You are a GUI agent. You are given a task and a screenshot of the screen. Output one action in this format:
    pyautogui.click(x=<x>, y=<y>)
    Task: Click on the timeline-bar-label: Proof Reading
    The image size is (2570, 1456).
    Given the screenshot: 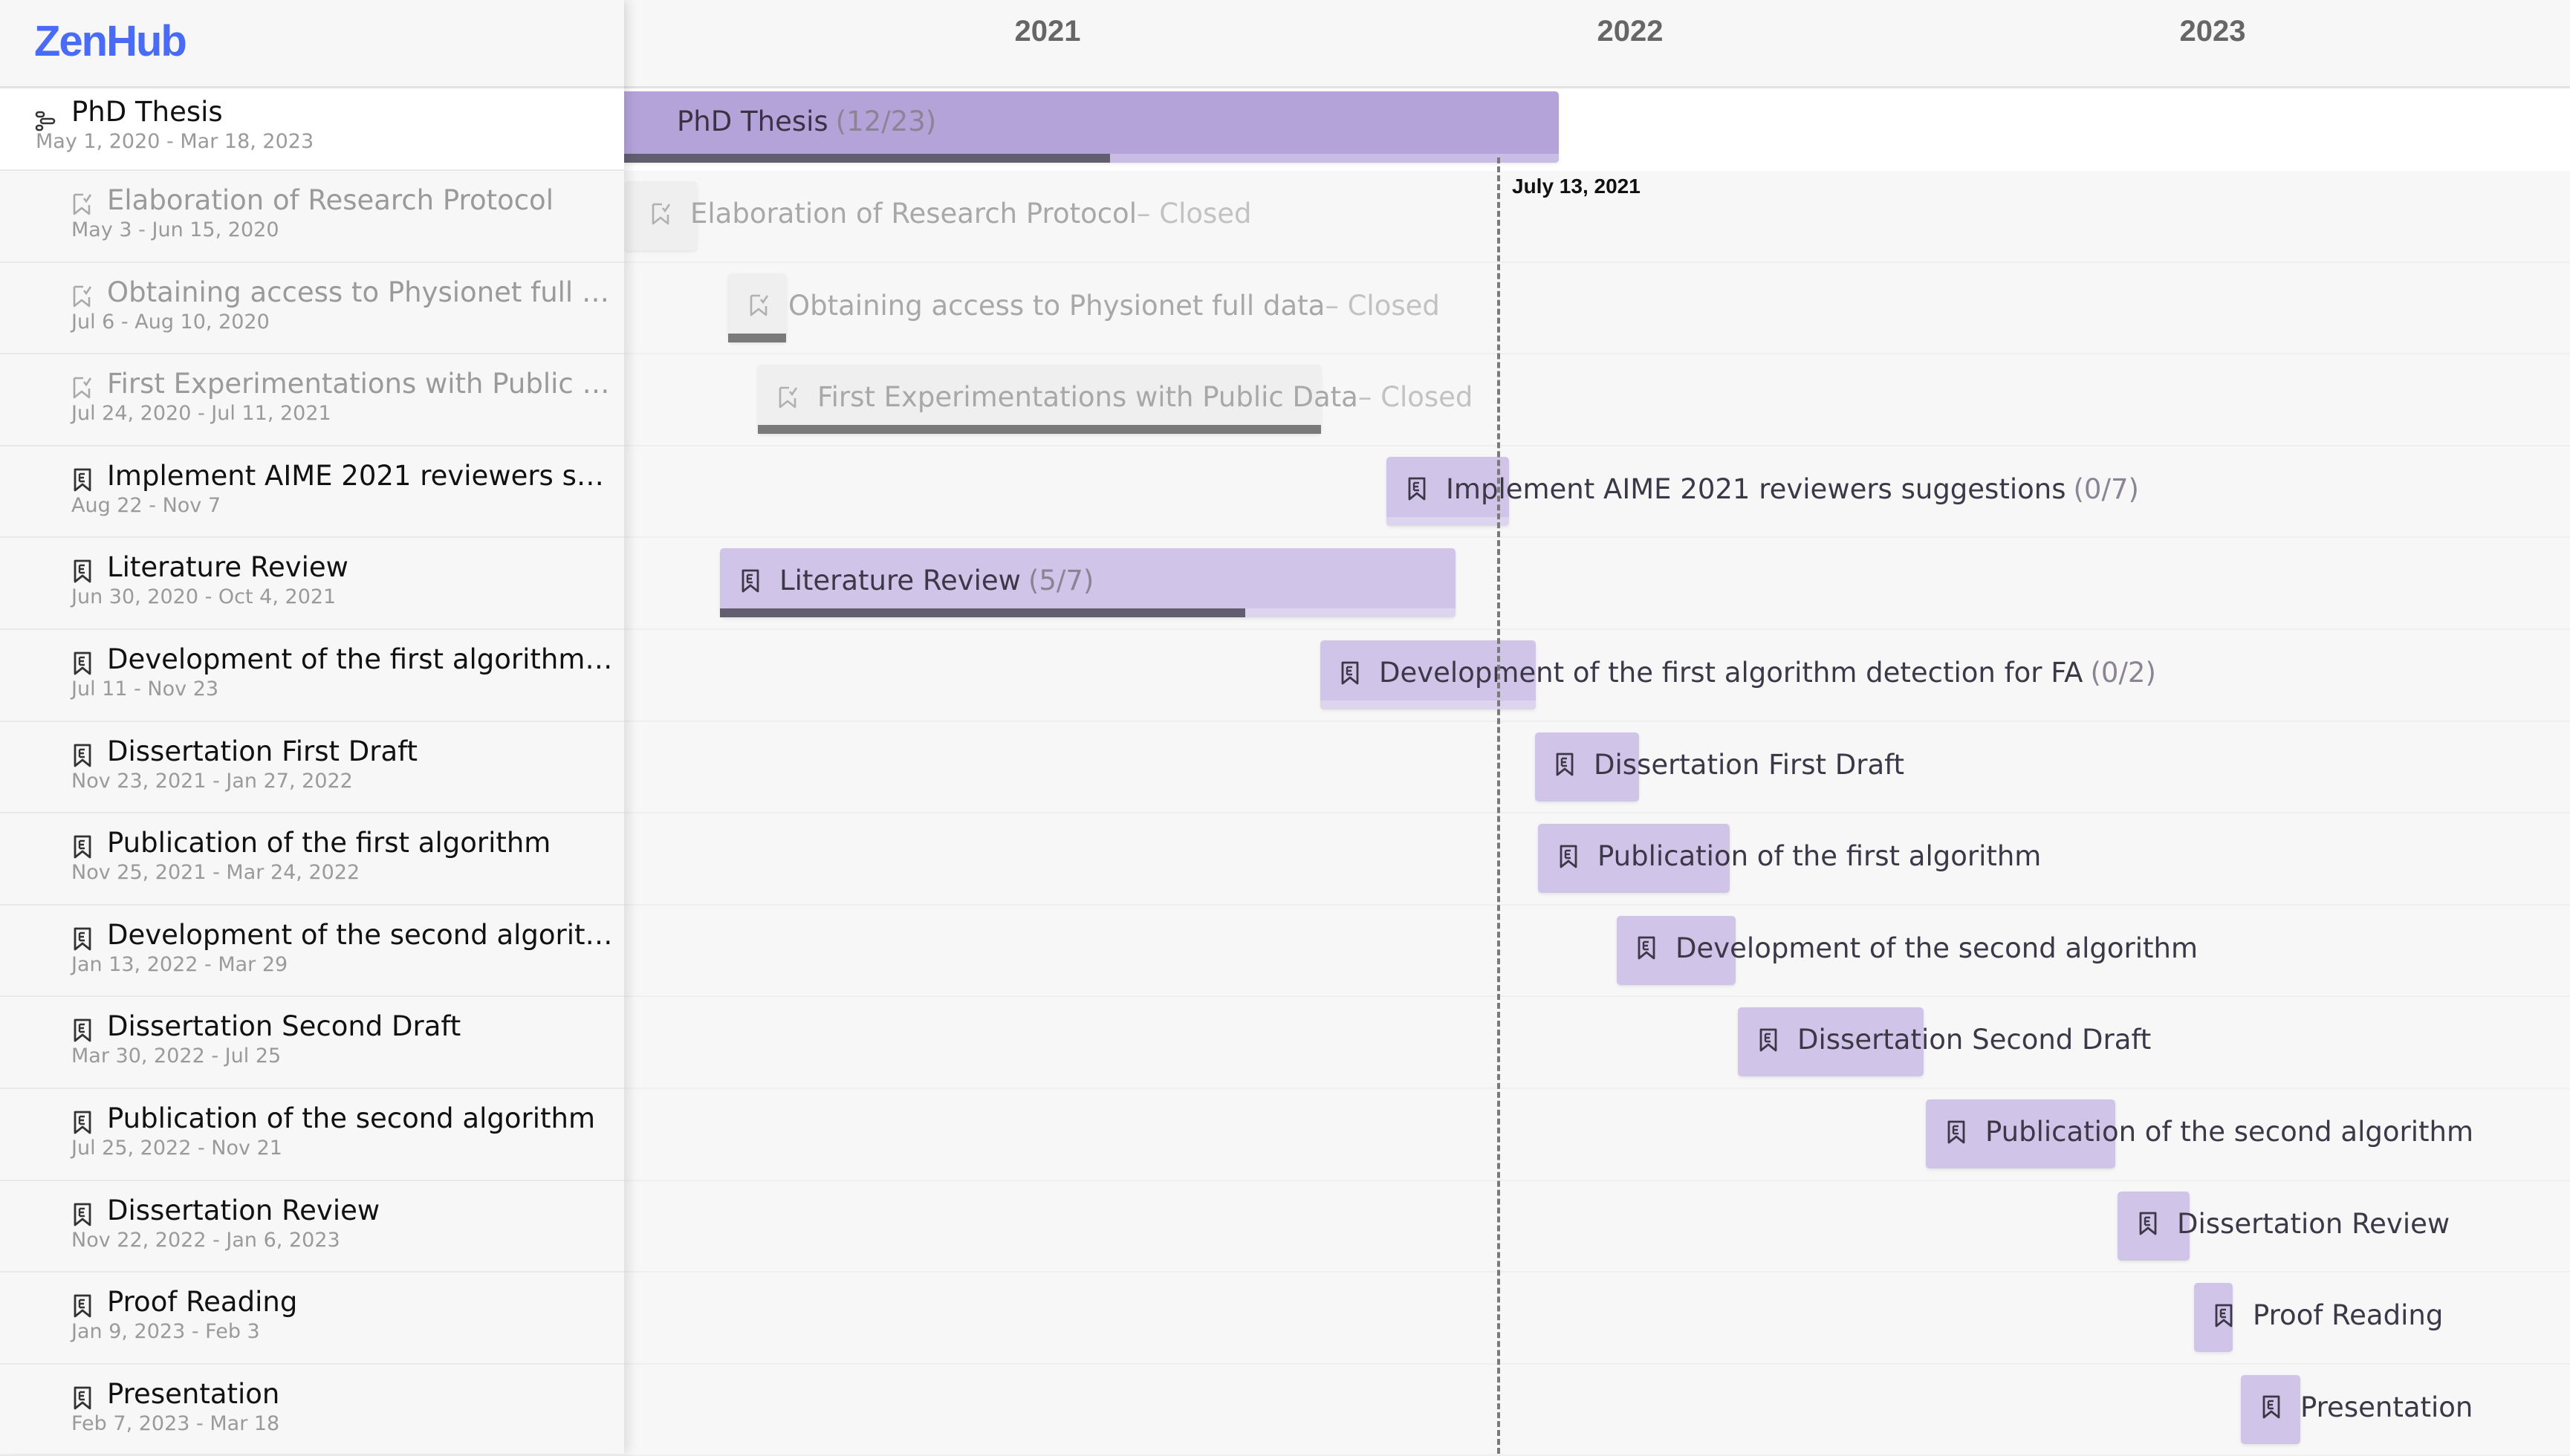 What is the action you would take?
    pyautogui.click(x=2328, y=1315)
    